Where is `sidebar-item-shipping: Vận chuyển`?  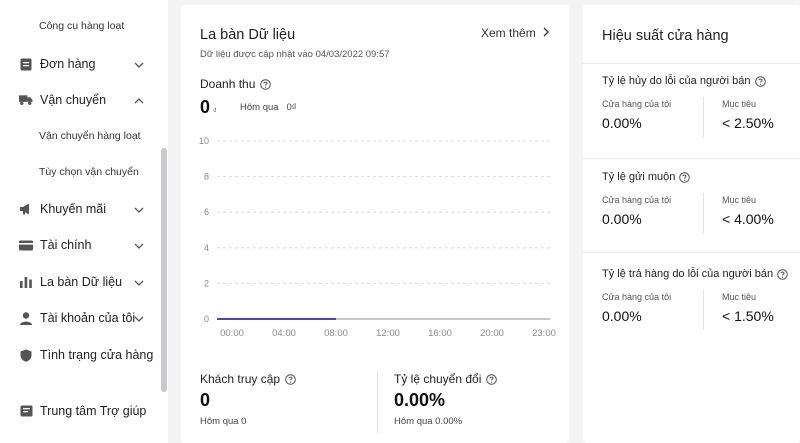
sidebar-item-shipping: Vận chuyển is located at coordinates (80, 100).